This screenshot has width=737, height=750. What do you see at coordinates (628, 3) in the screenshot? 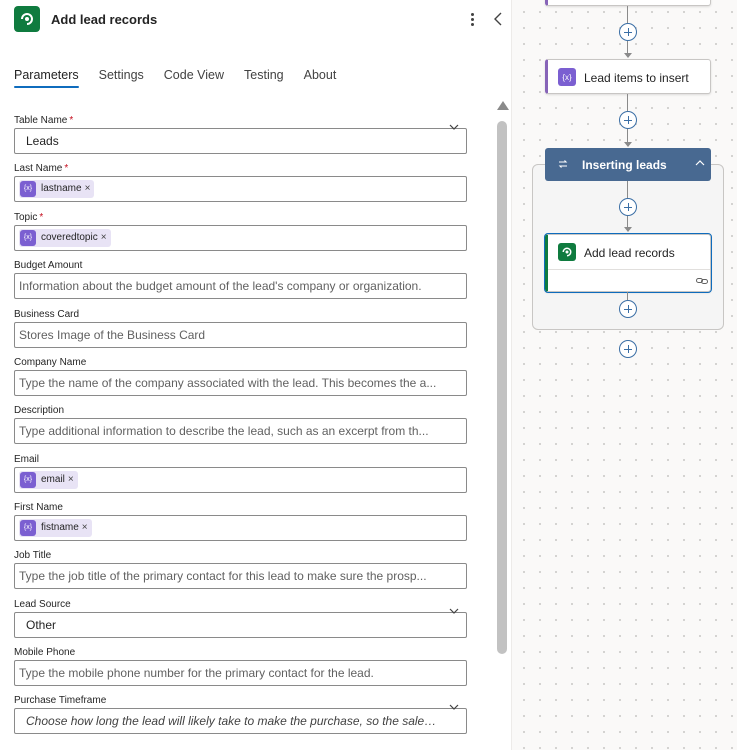
I see `previous-action-card` at bounding box center [628, 3].